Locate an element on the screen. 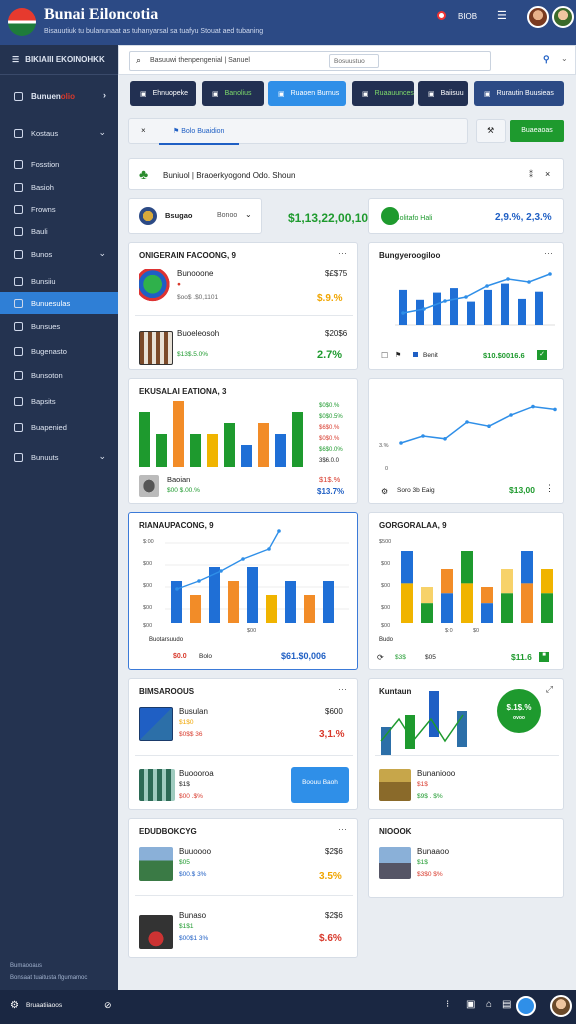  chart-icon is located at coordinates (18, 326).